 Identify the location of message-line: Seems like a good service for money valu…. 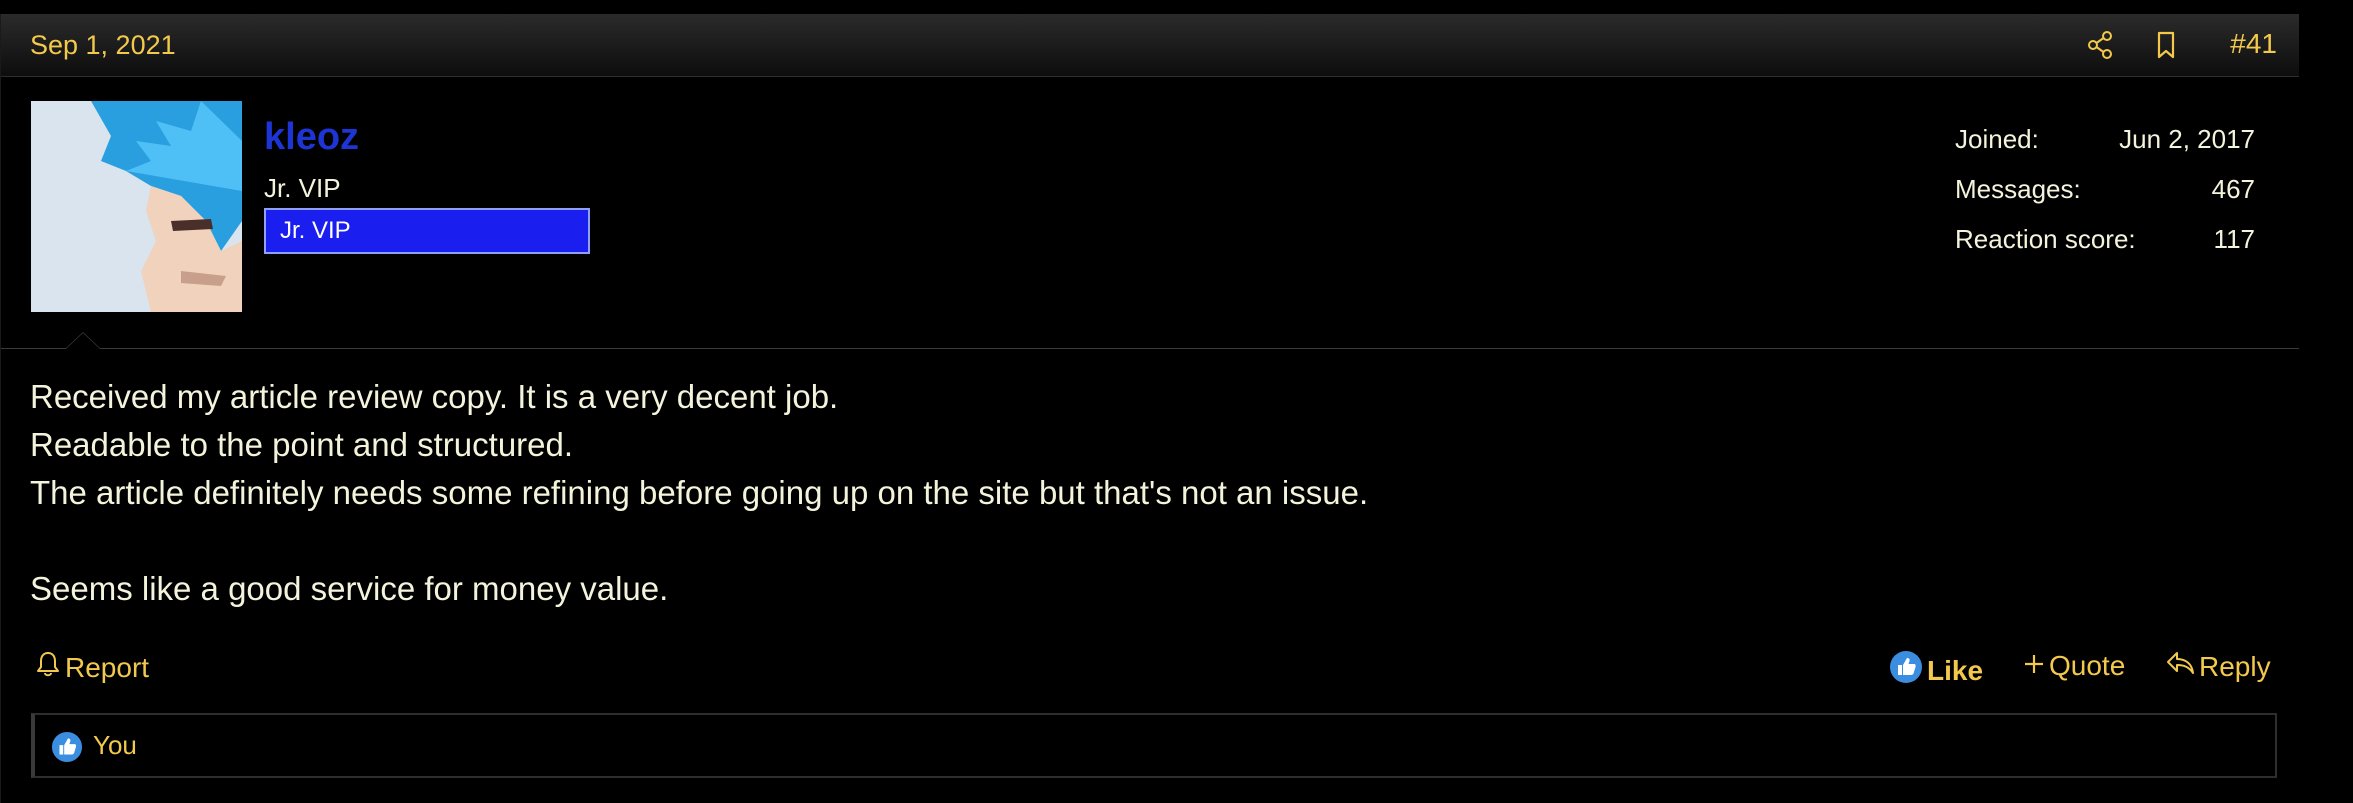
(349, 588).